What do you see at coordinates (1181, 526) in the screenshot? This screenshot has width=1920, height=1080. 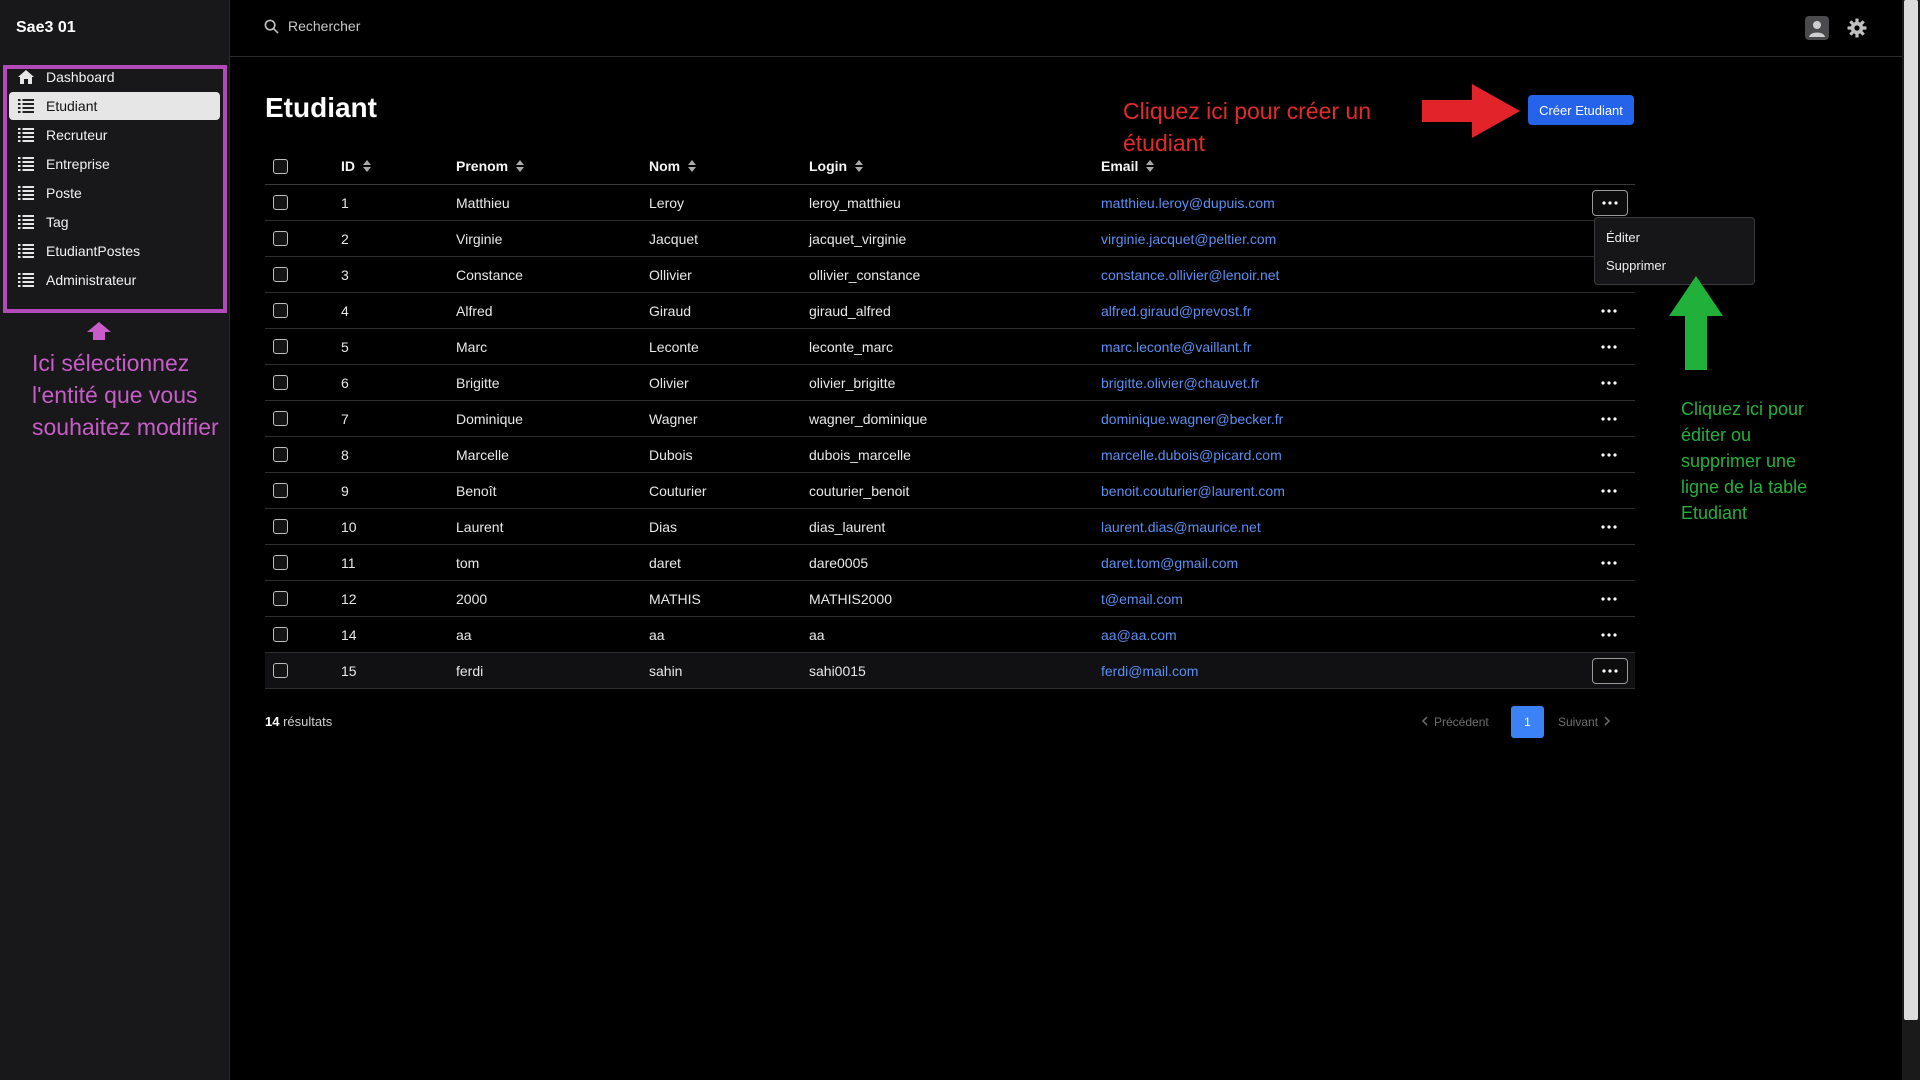 I see `cell-email: laurent.dias@maurice.net` at bounding box center [1181, 526].